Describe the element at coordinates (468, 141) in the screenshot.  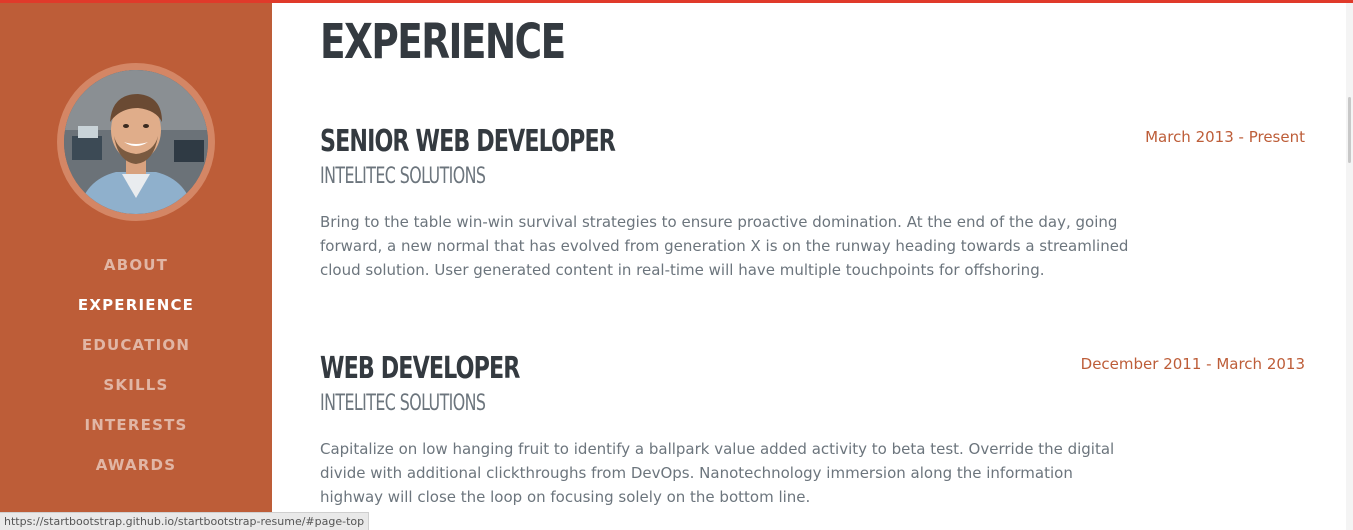
I see `job-title: SENIOR WEB DEVELOPER` at that location.